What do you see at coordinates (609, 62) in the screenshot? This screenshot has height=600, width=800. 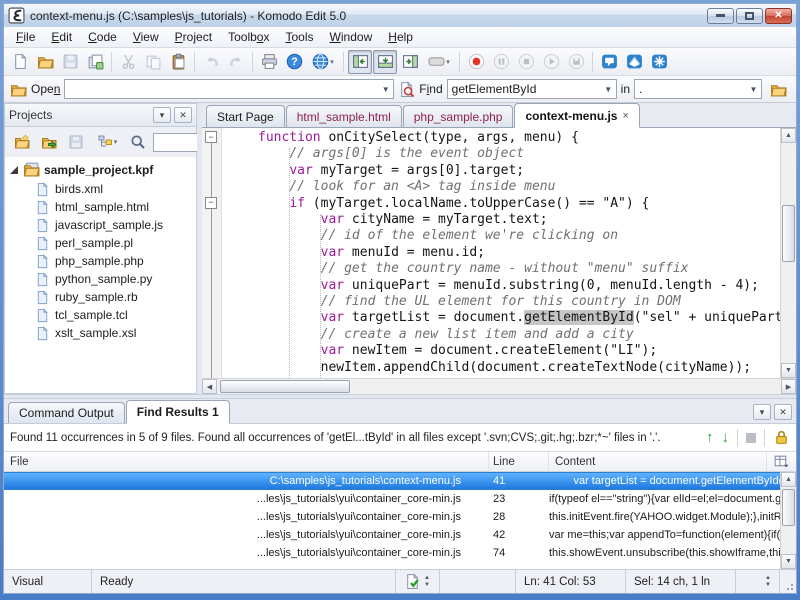 I see `komodo-bubble-button` at bounding box center [609, 62].